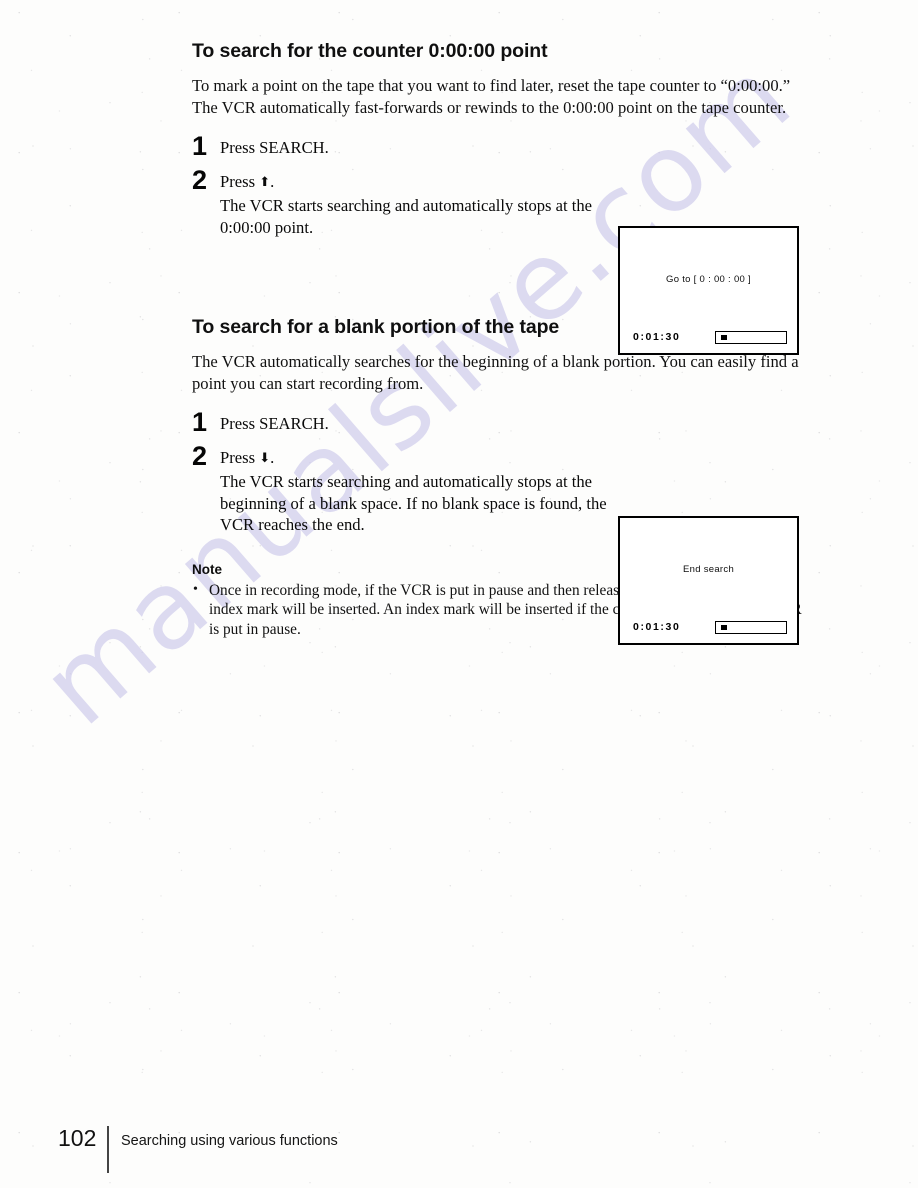  What do you see at coordinates (229, 1141) in the screenshot?
I see `footer-section-title: Searching using various functions` at bounding box center [229, 1141].